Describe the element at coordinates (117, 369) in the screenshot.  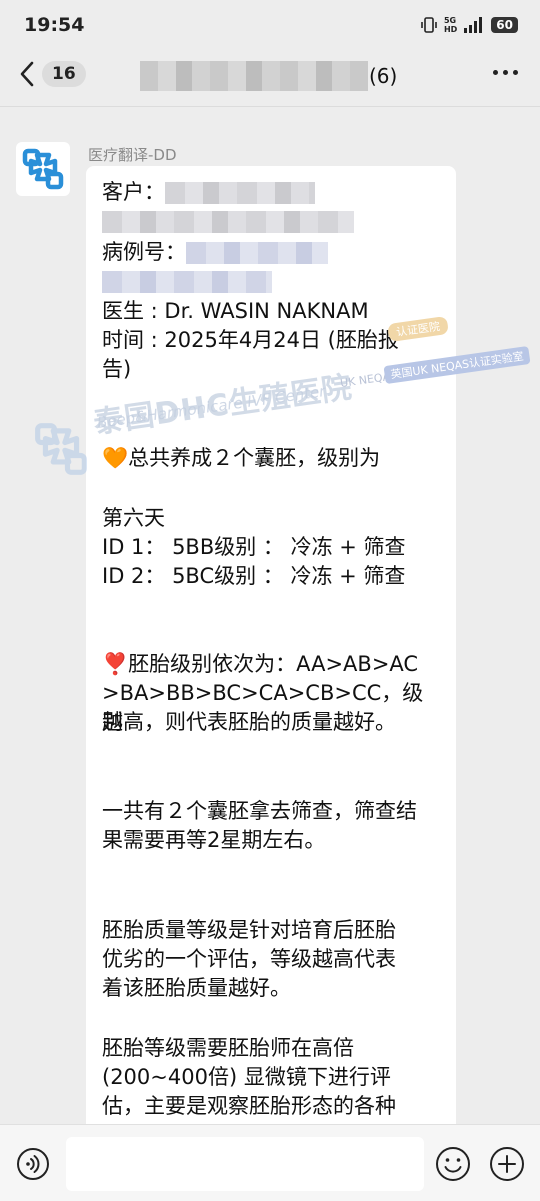
I see `time-line-2: 告)` at that location.